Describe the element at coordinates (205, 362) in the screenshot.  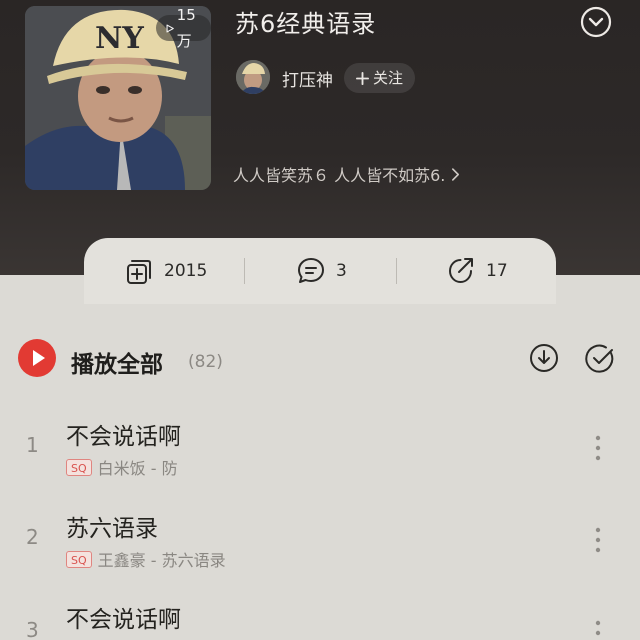
I see `play-all-count: (82)` at that location.